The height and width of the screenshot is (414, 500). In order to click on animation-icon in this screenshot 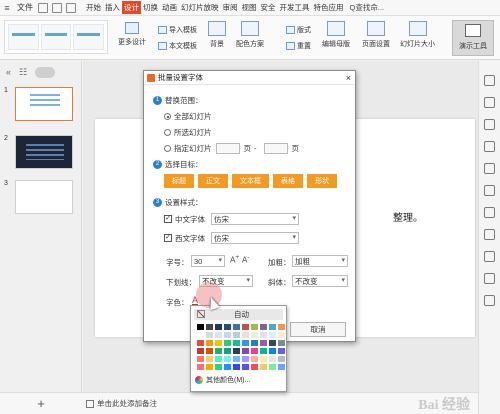, I will do `click(489, 124)`.